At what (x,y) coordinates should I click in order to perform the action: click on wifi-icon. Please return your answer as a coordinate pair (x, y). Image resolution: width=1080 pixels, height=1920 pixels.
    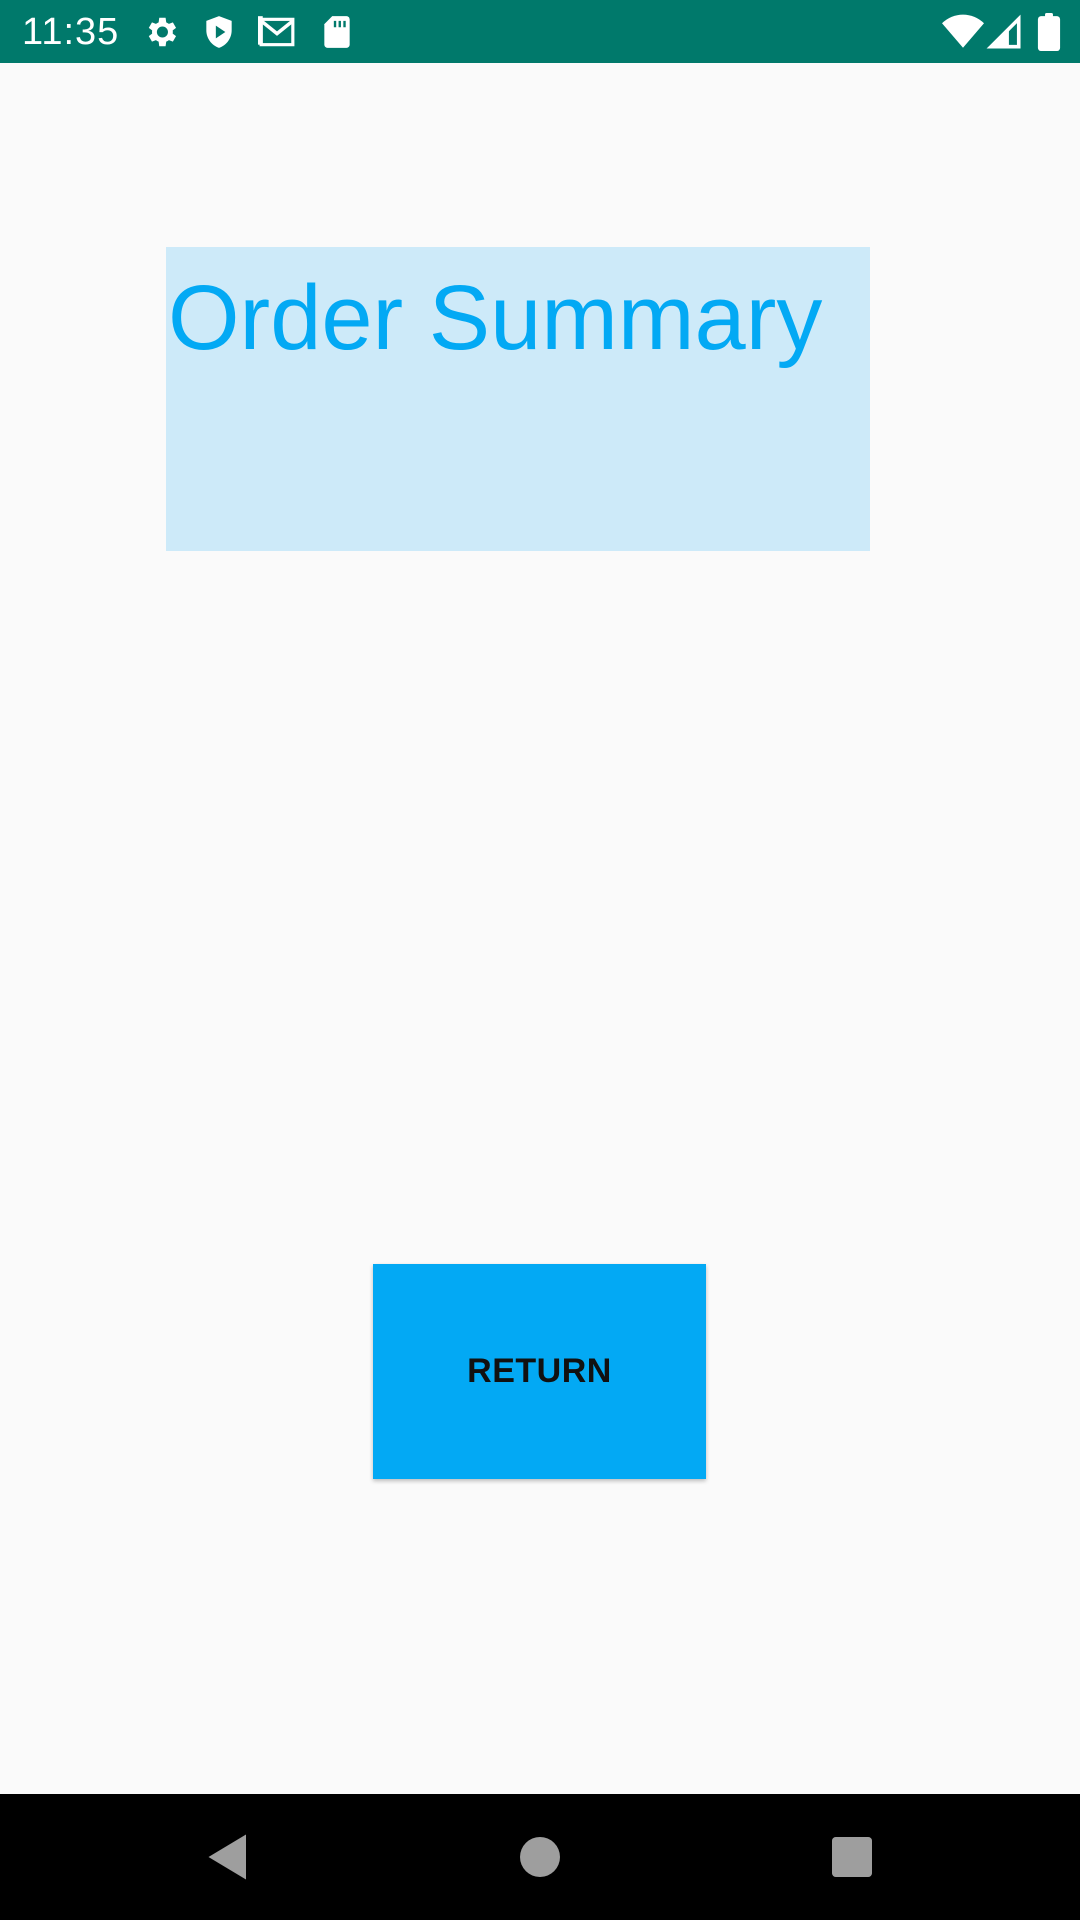
    Looking at the image, I should click on (963, 32).